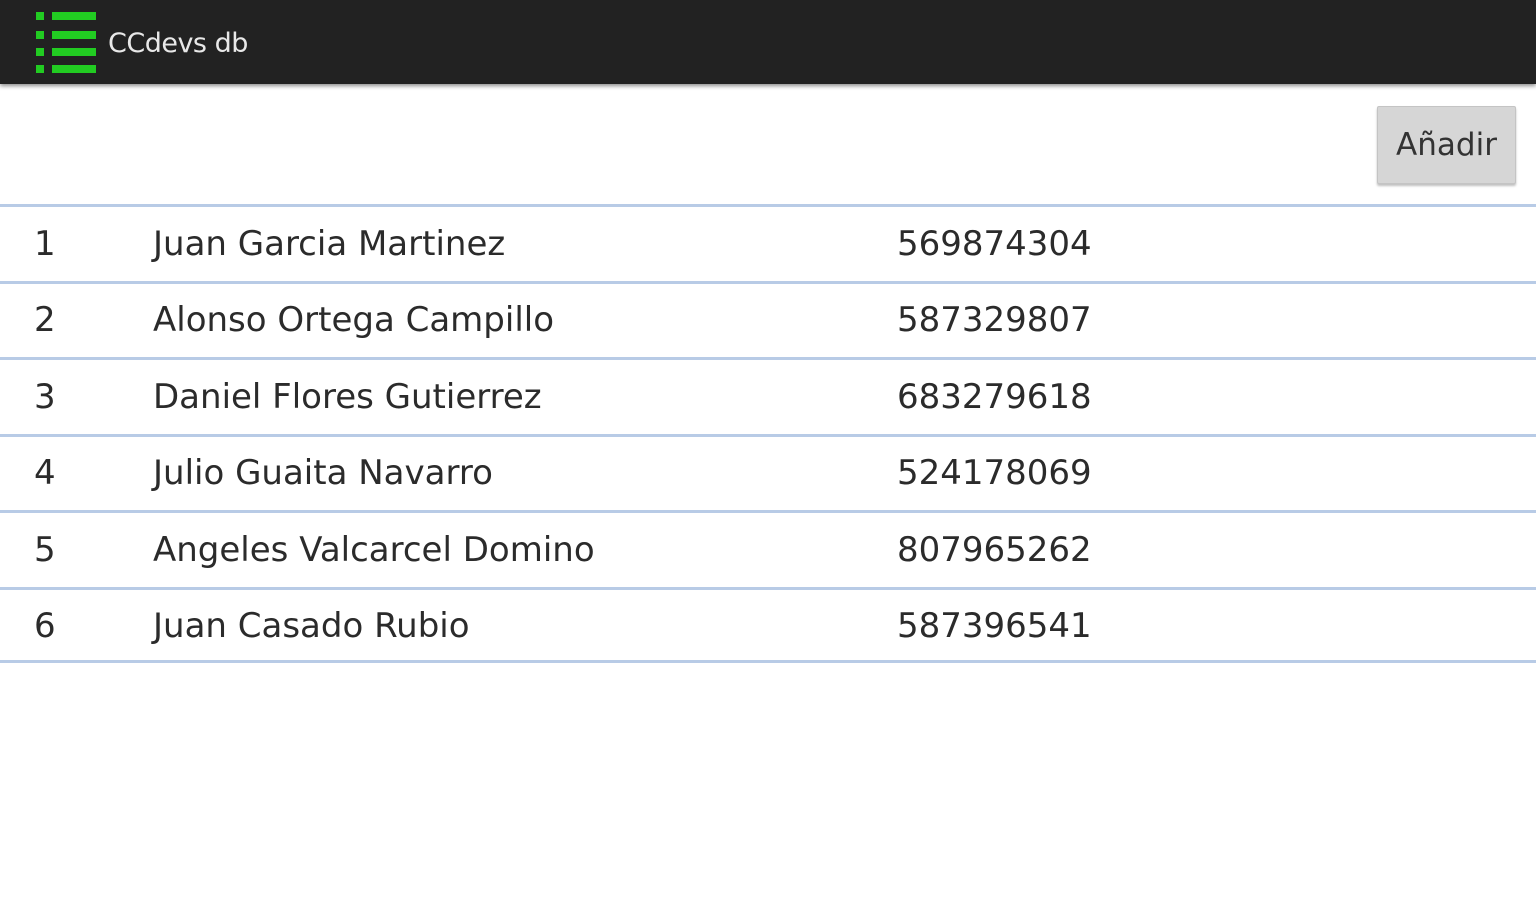 The image size is (1536, 900). What do you see at coordinates (768, 42) in the screenshot?
I see `action-bar: CCdevs db` at bounding box center [768, 42].